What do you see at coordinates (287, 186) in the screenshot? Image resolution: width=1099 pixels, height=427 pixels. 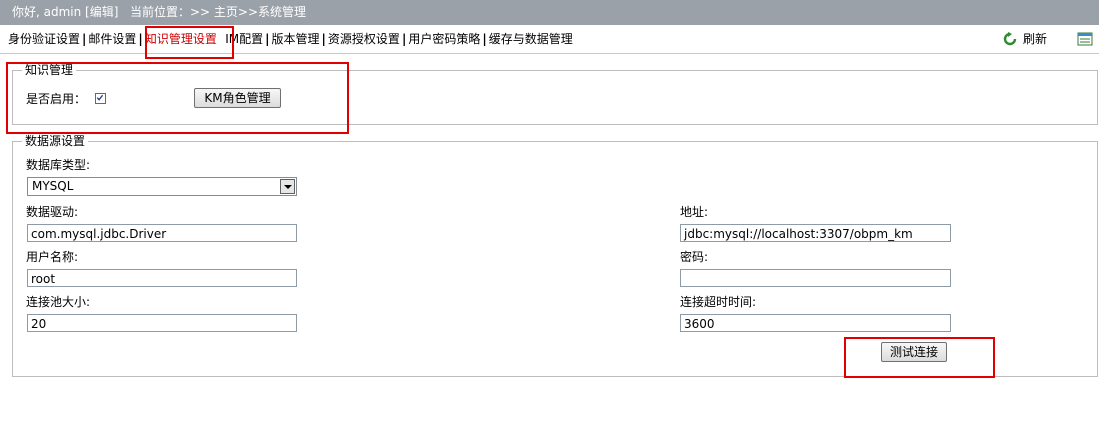 I see `chevron-down-icon` at bounding box center [287, 186].